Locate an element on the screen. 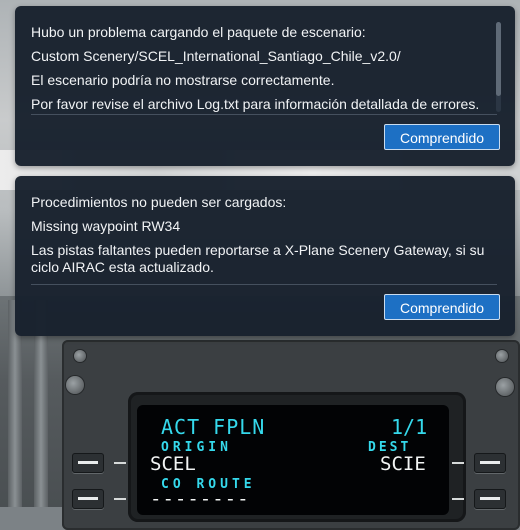 Image resolution: width=520 pixels, height=530 pixels. fmc-page-title: ACT FPLN is located at coordinates (213, 427).